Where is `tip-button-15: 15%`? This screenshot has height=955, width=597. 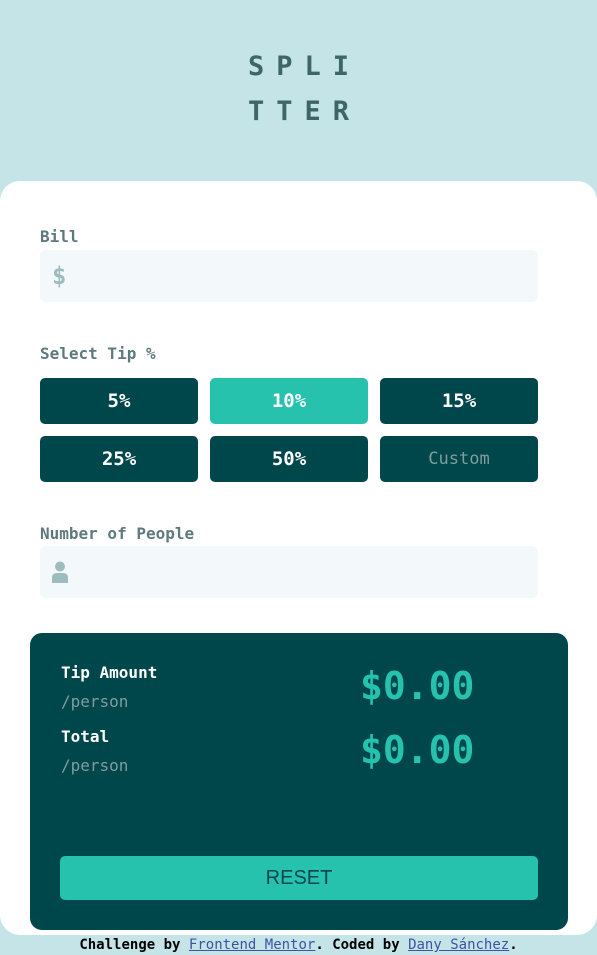
tip-button-15: 15% is located at coordinates (459, 401).